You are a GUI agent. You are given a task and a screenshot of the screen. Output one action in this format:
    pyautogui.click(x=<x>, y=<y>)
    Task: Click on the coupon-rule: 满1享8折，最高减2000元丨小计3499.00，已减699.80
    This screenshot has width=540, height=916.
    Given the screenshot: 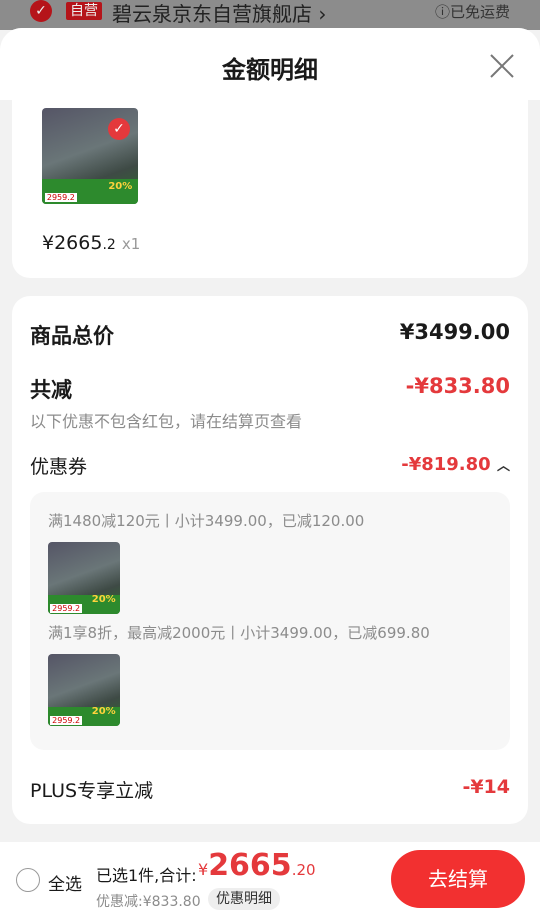 What is the action you would take?
    pyautogui.click(x=239, y=633)
    